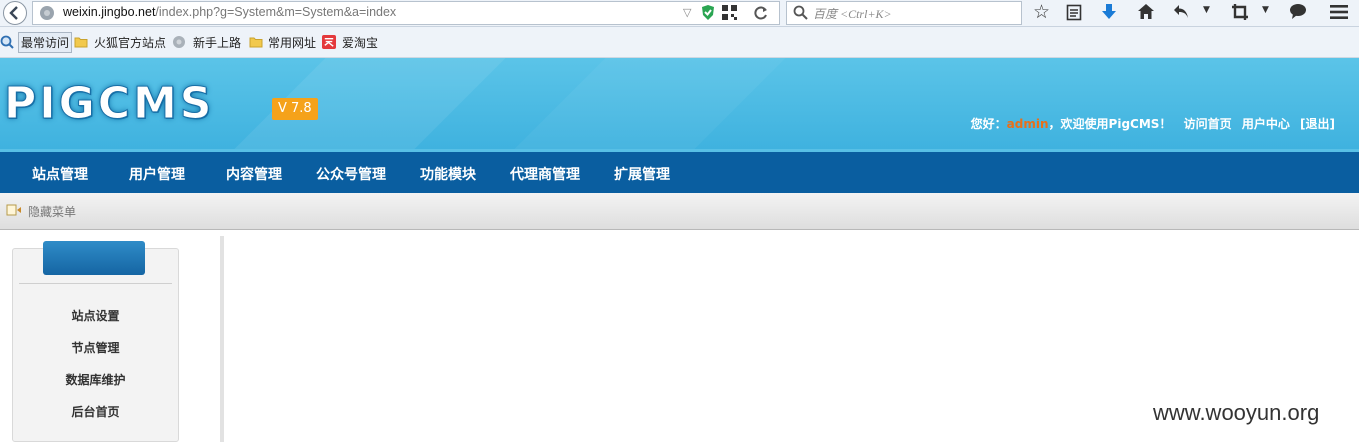 This screenshot has height=442, width=1359. Describe the element at coordinates (650, 103) in the screenshot. I see `header-decoration` at that location.